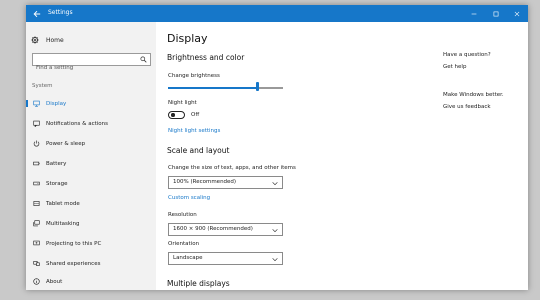  I want to click on sidebar-item-shared-experiences: Shared experiences, so click(91, 263).